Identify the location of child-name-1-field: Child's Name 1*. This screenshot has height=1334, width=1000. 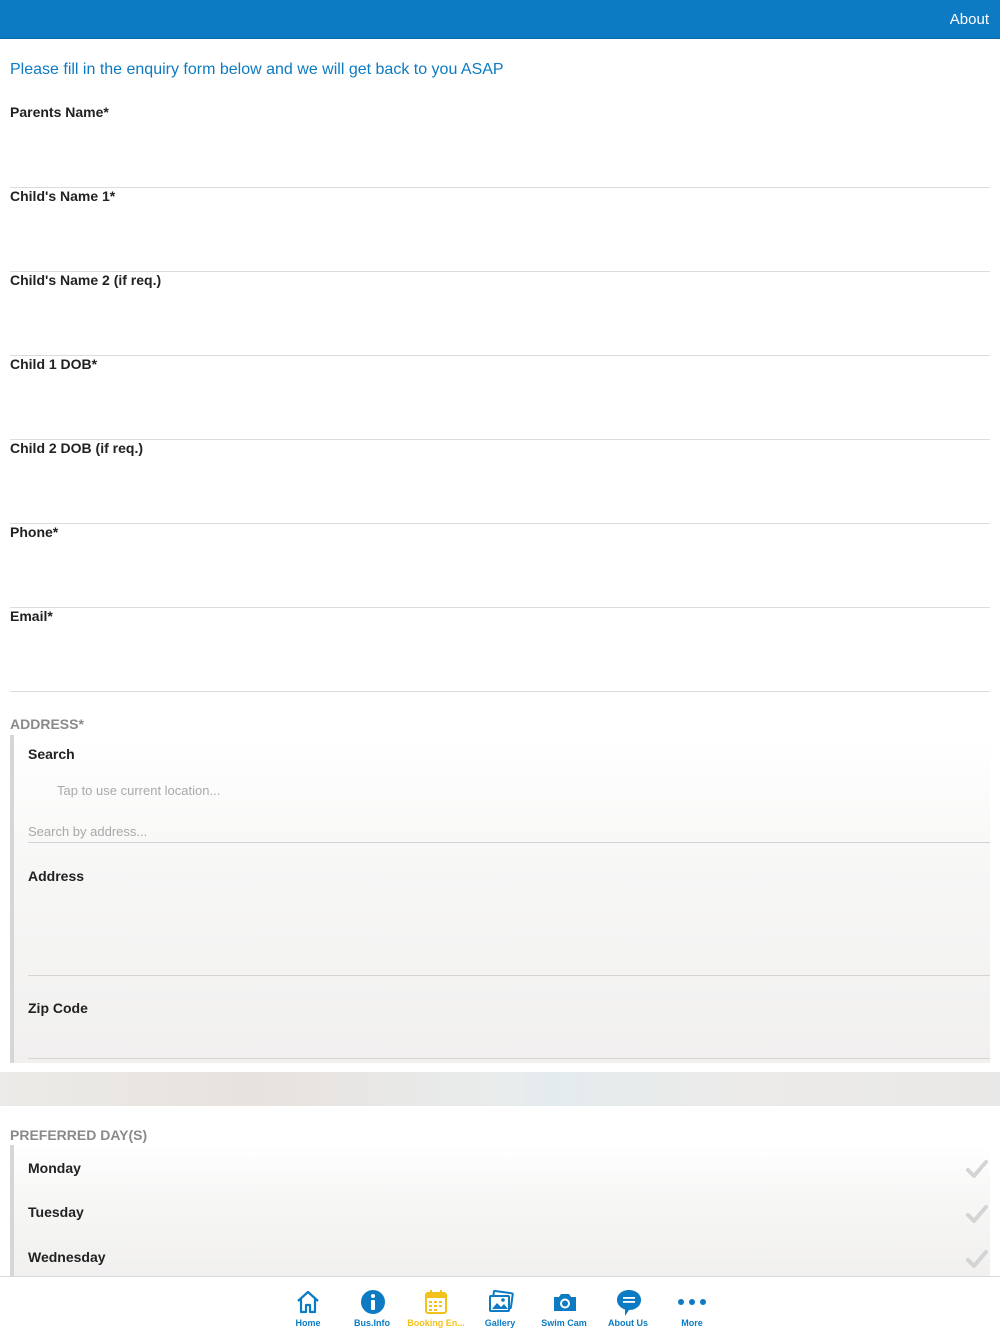
(500, 230).